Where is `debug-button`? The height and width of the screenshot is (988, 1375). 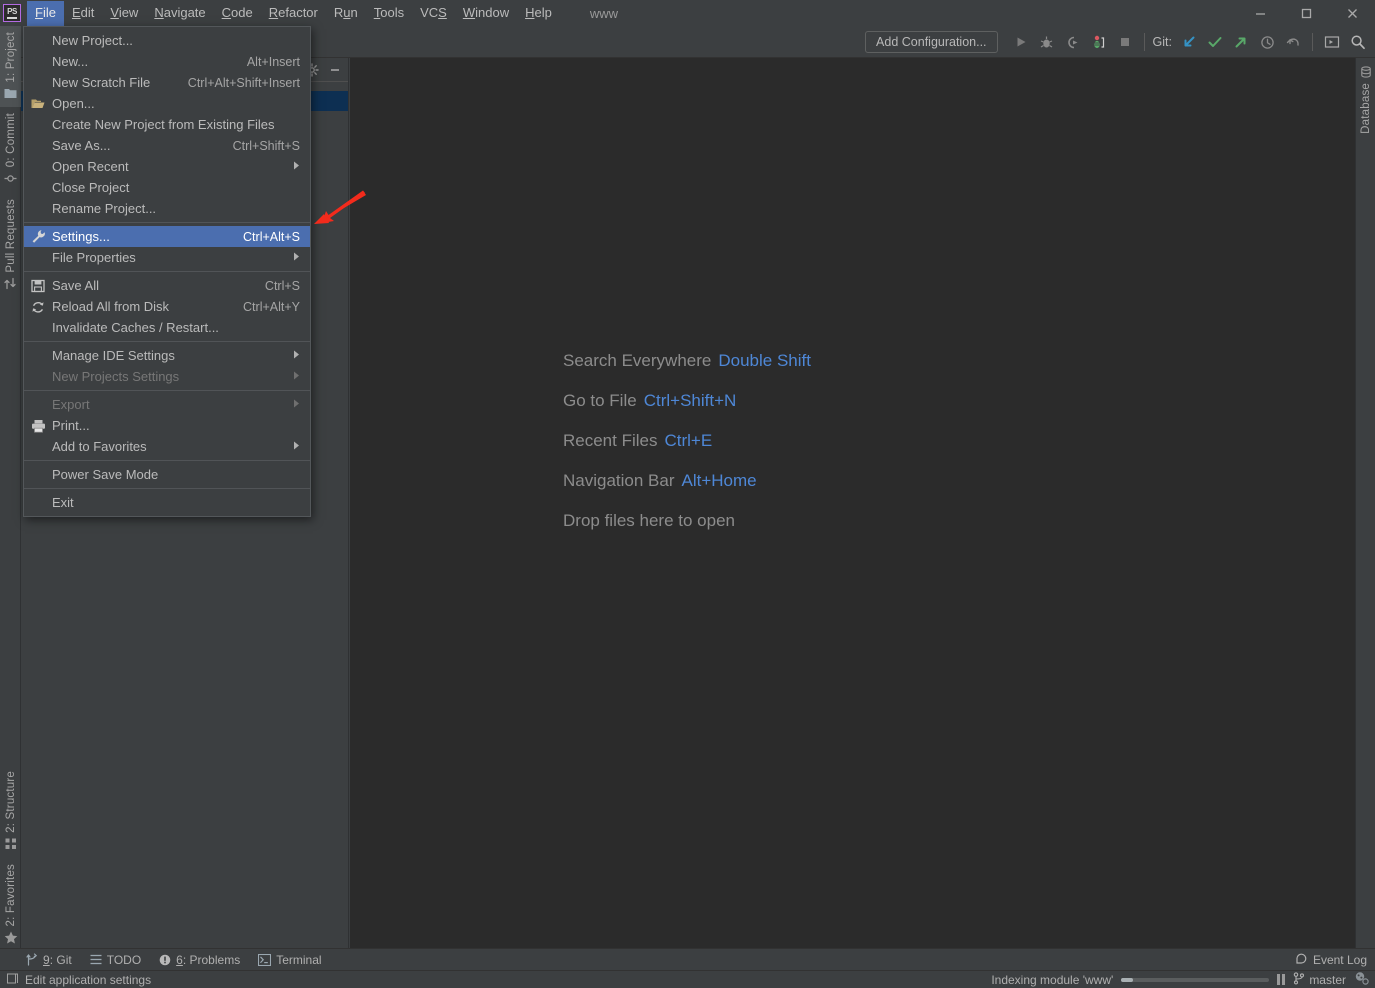
debug-button is located at coordinates (1047, 42).